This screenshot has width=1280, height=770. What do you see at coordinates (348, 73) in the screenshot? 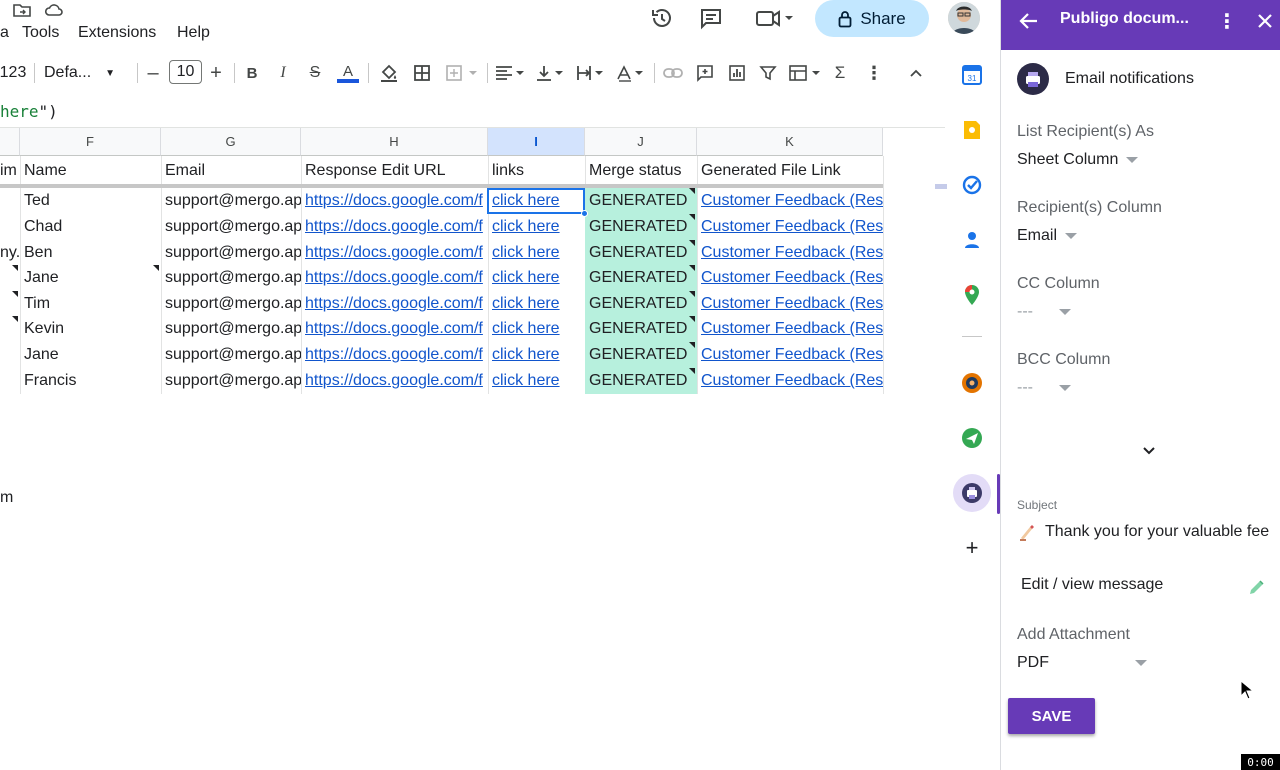
I see `text-color-button: A` at bounding box center [348, 73].